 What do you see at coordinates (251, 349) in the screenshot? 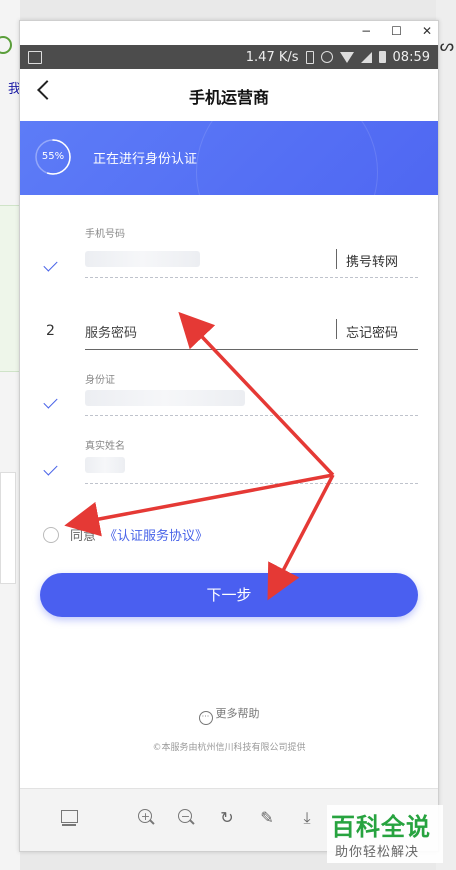
I see `field-underline-active` at bounding box center [251, 349].